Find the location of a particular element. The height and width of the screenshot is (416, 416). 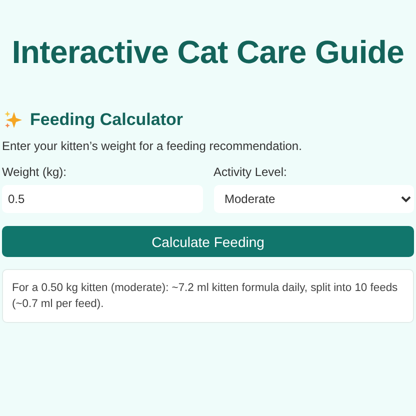

section-description: Enter your kitten’s weight for a feeding recommendation. is located at coordinates (152, 146).